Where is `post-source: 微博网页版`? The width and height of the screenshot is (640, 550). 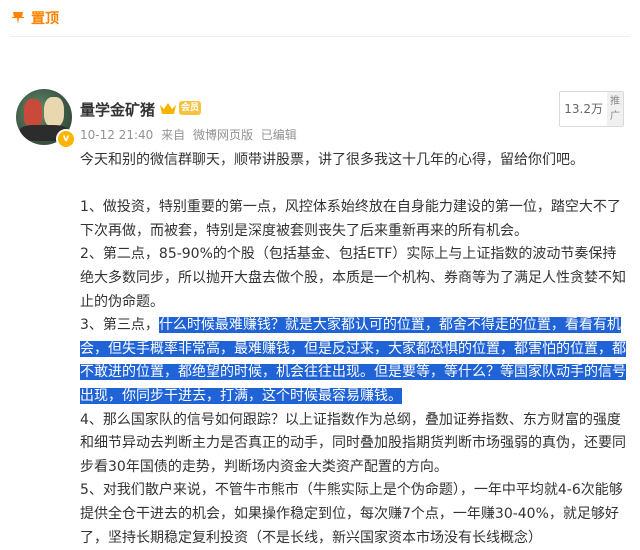 post-source: 微博网页版 is located at coordinates (222, 135).